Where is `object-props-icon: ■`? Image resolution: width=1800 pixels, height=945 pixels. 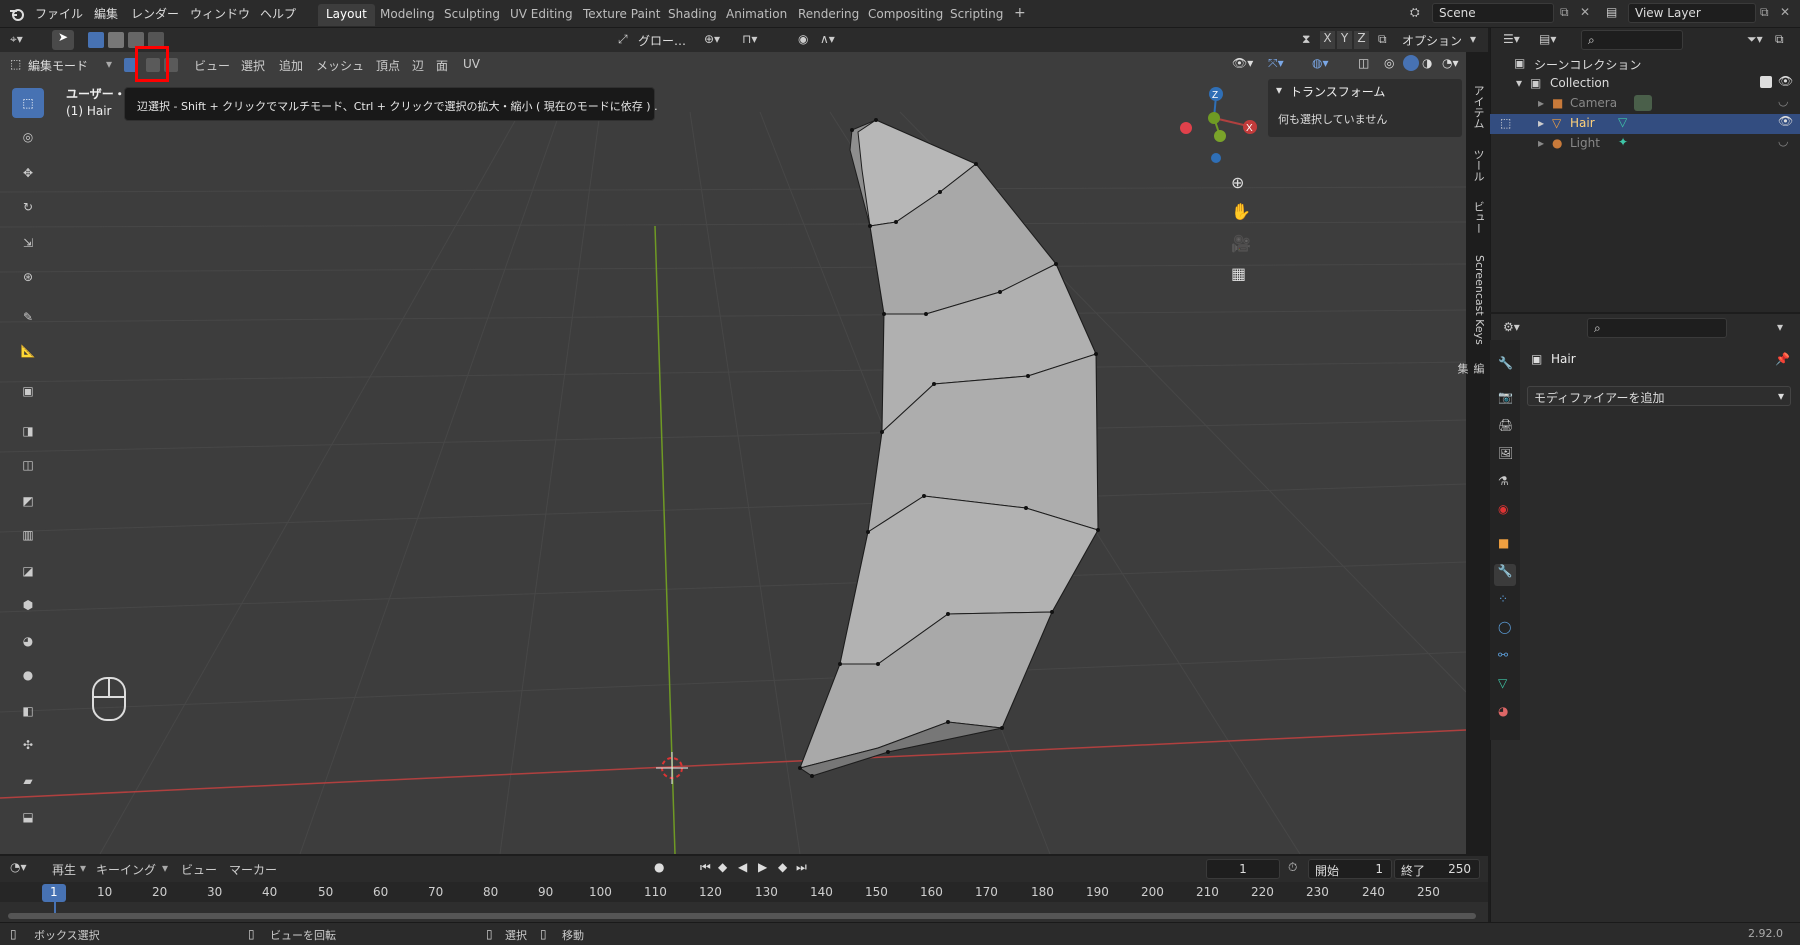
object-props-icon: ■ is located at coordinates (1503, 543).